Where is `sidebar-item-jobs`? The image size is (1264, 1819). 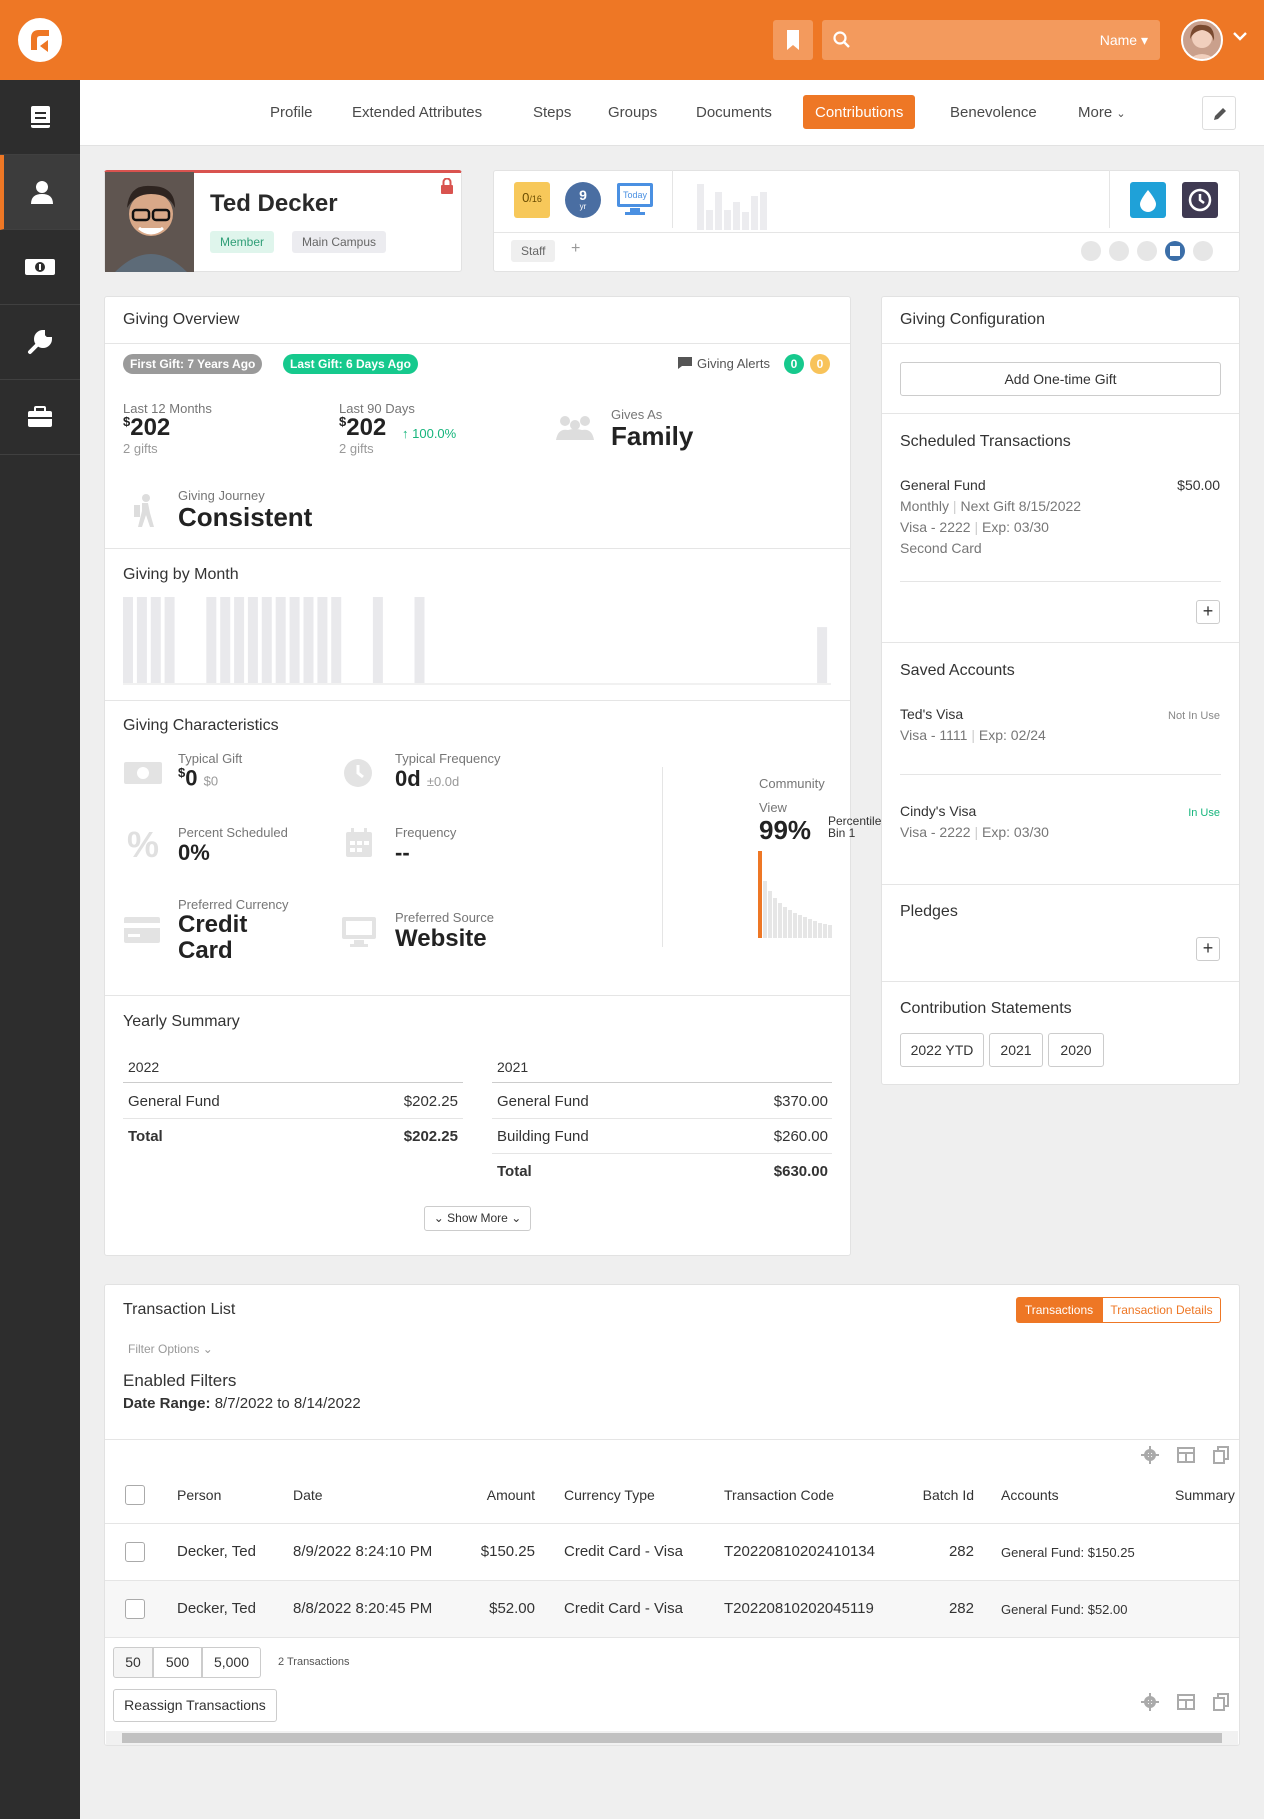 sidebar-item-jobs is located at coordinates (40, 417).